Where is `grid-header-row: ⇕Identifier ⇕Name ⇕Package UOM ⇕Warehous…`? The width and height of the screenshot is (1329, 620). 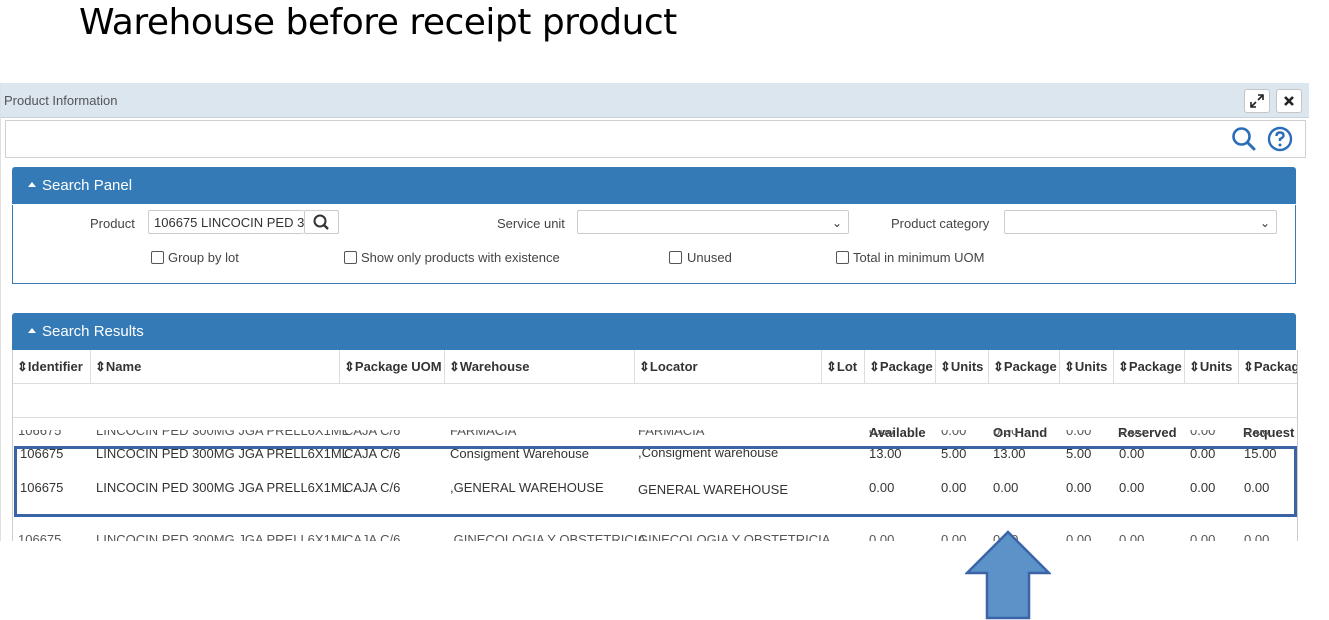 grid-header-row: ⇕Identifier ⇕Name ⇕Package UOM ⇕Warehous… is located at coordinates (655, 367).